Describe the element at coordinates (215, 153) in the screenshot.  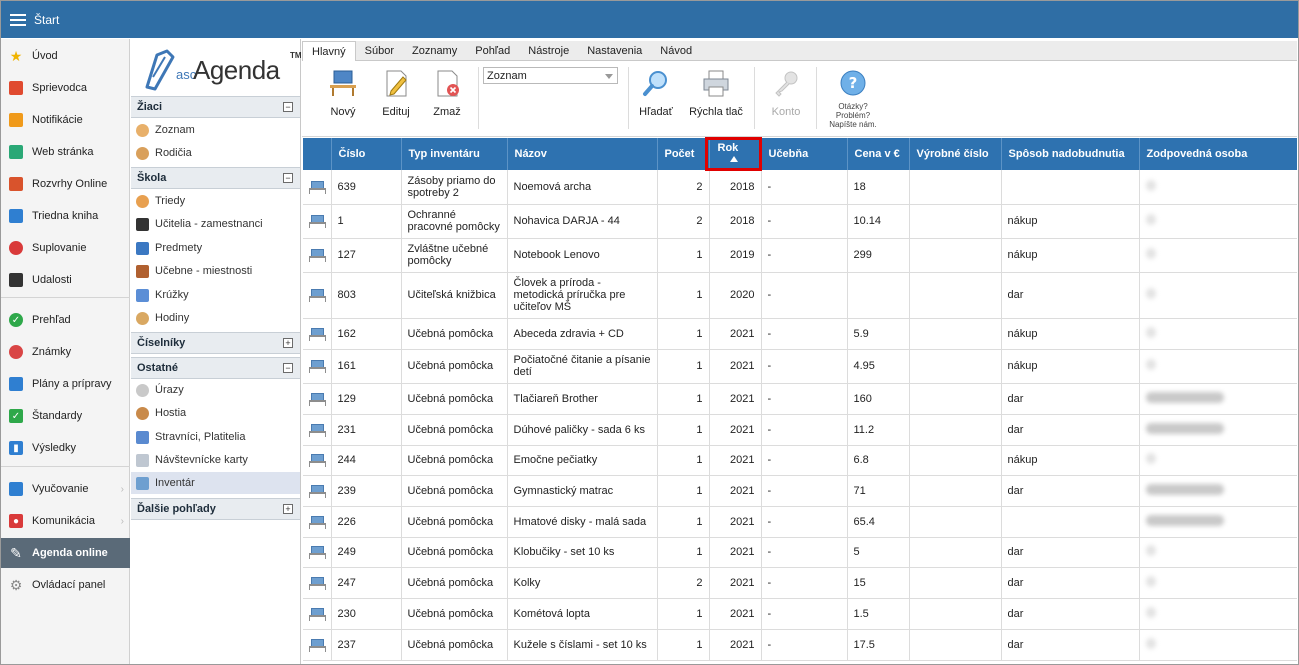
I see `tree-item-rodicia: Rodičia` at that location.